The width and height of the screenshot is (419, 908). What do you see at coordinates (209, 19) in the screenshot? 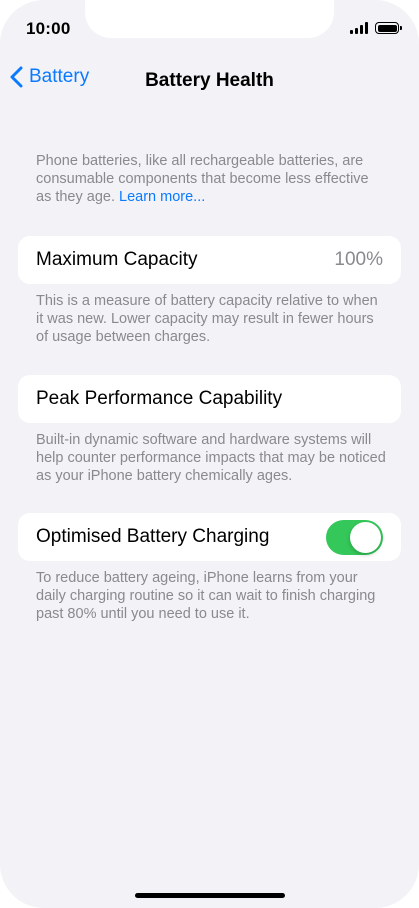
I see `notch` at bounding box center [209, 19].